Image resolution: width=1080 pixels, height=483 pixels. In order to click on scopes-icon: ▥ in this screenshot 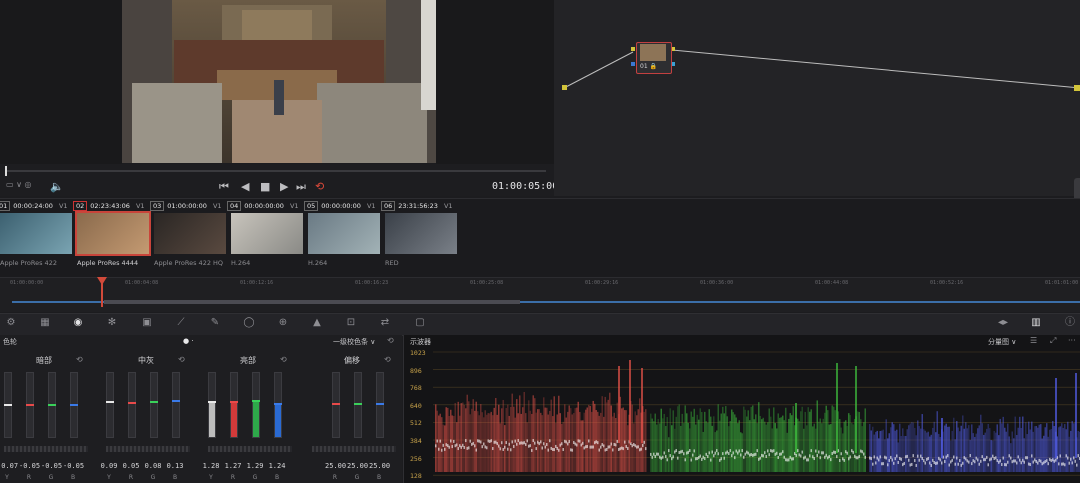, I will do `click(1036, 323)`.